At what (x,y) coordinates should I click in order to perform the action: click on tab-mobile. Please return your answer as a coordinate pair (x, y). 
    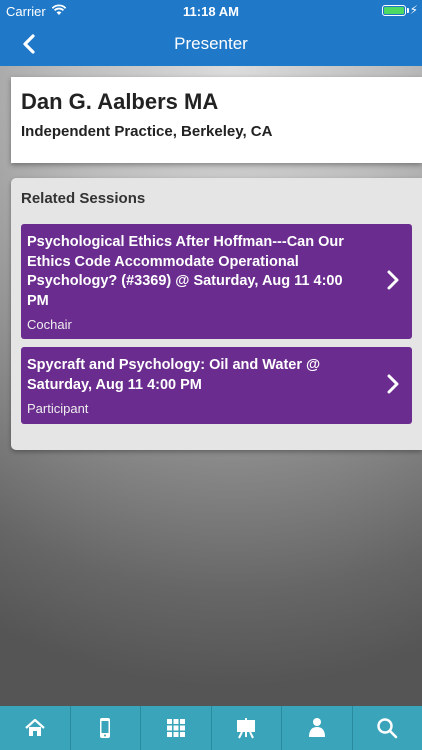
    Looking at the image, I should click on (106, 728).